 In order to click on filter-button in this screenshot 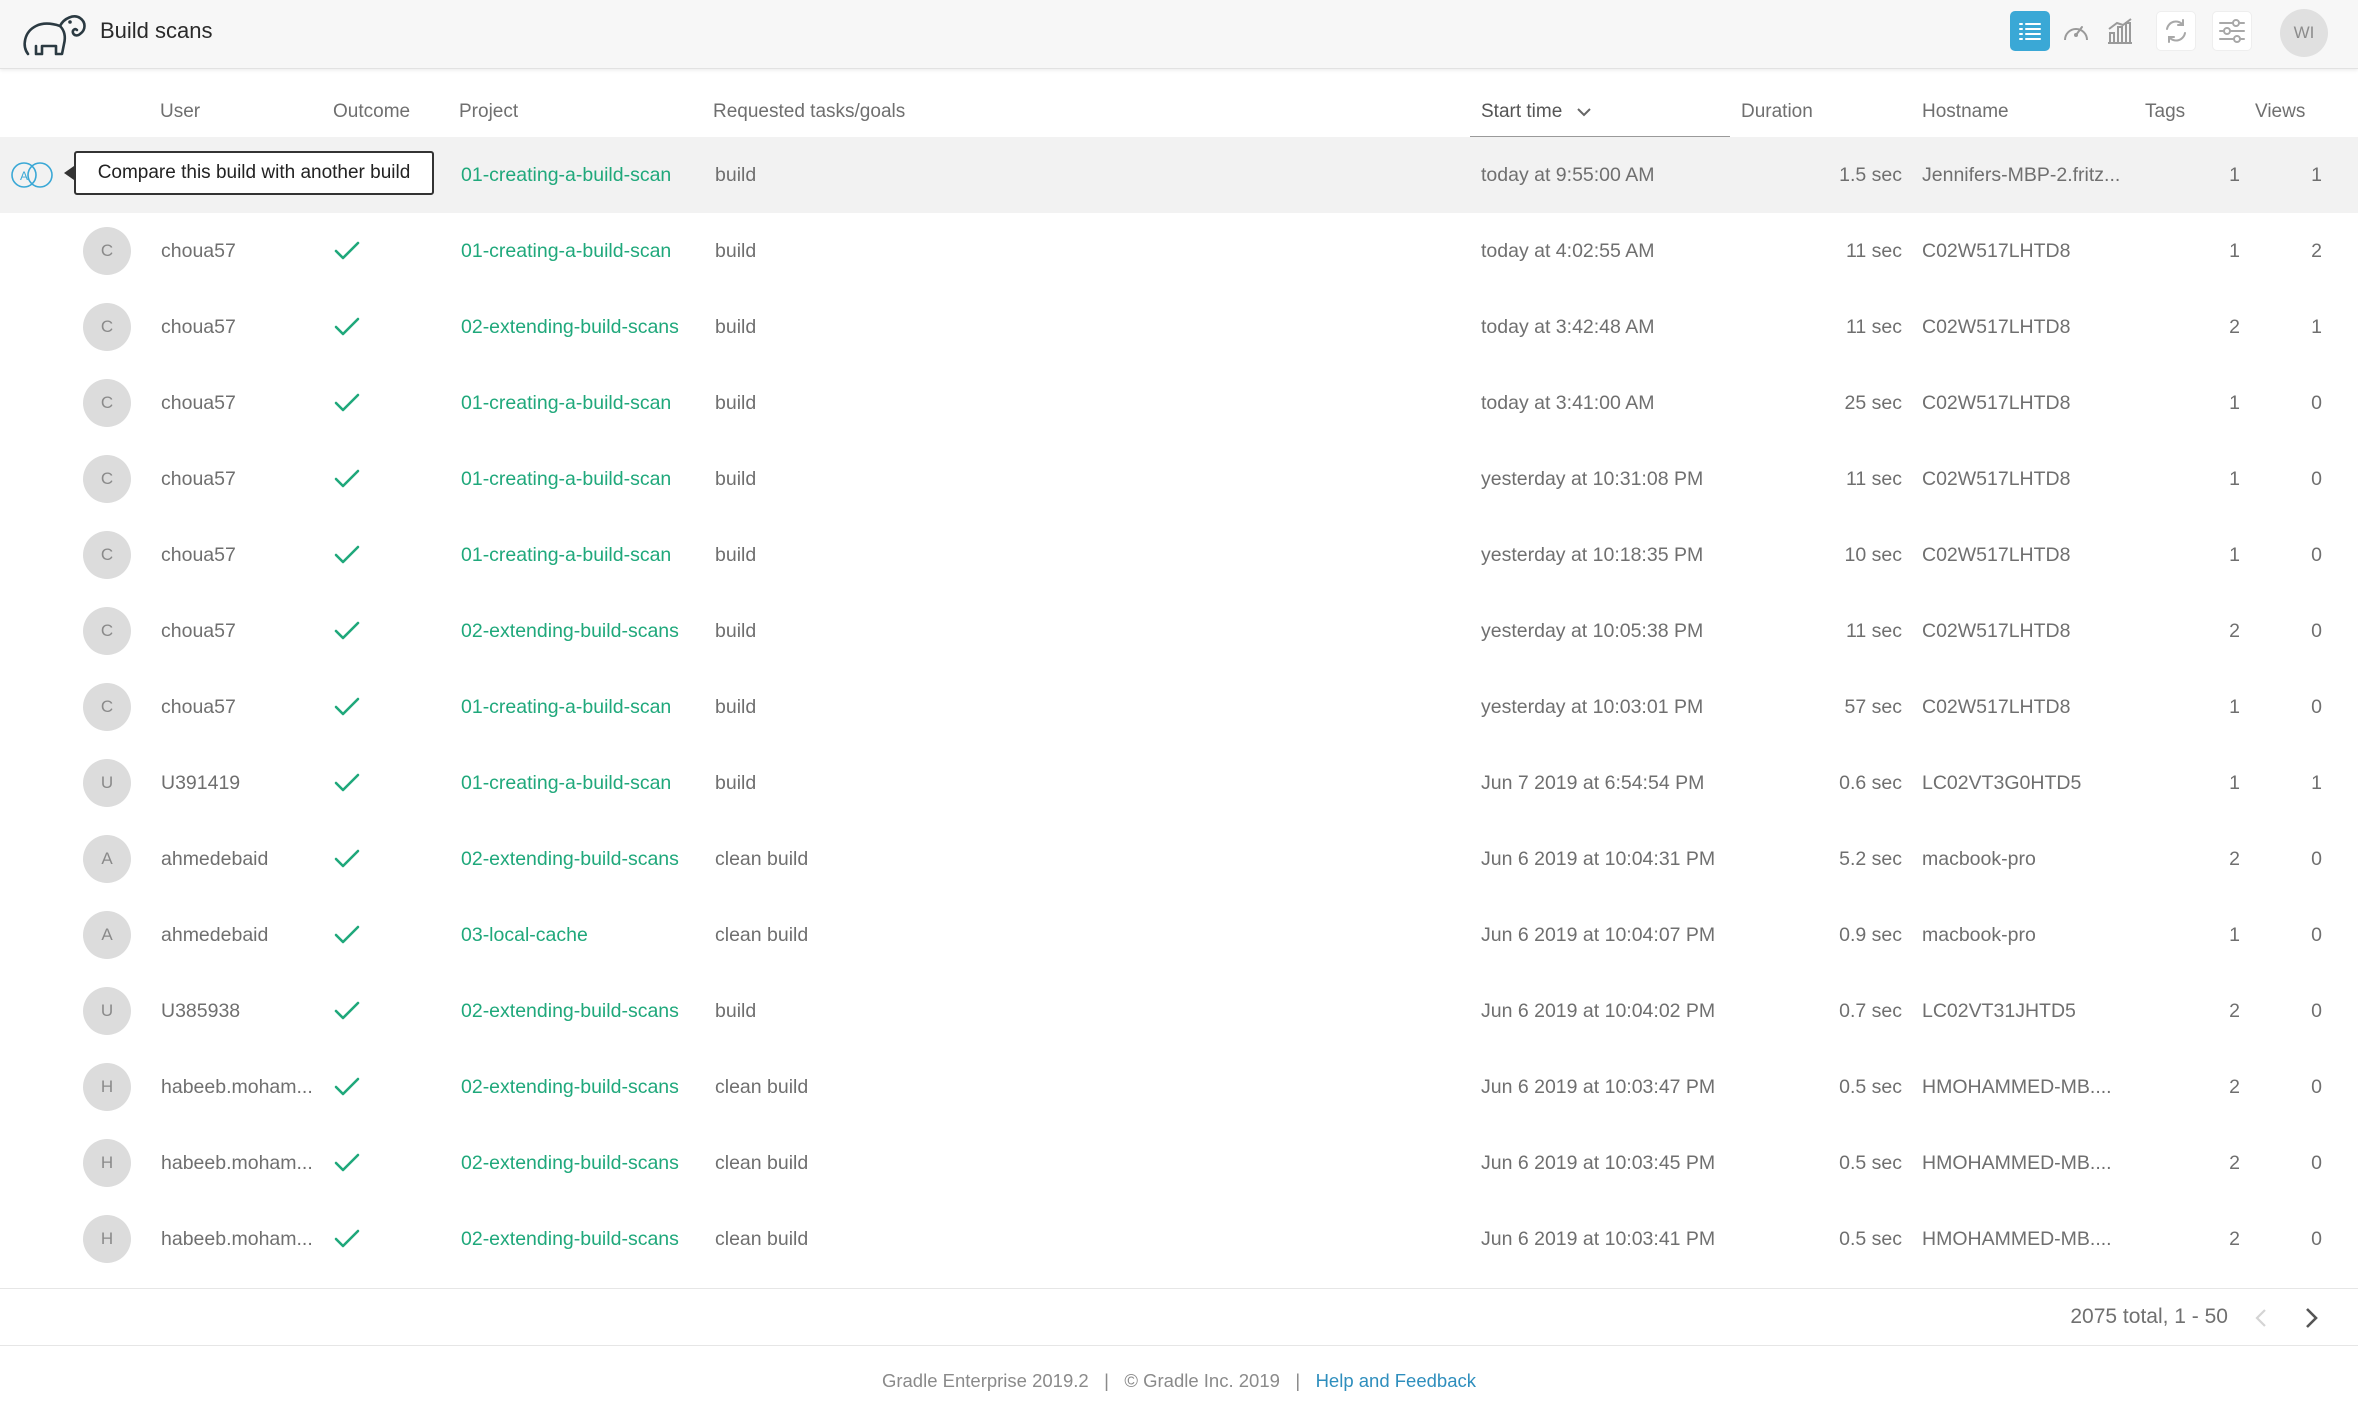, I will do `click(2232, 31)`.